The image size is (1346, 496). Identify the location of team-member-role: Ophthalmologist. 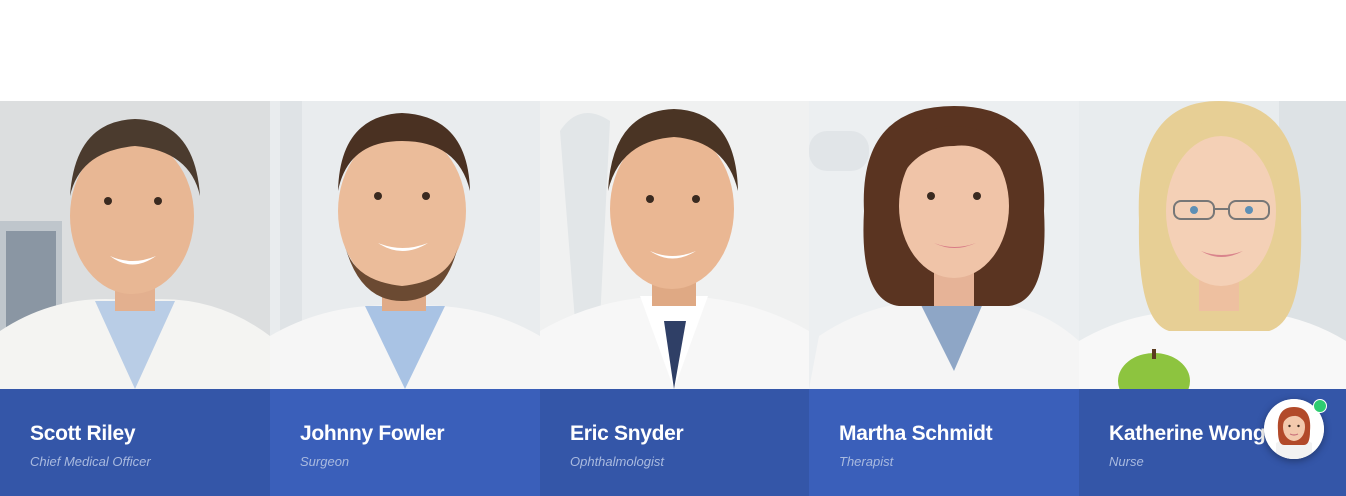
(617, 461).